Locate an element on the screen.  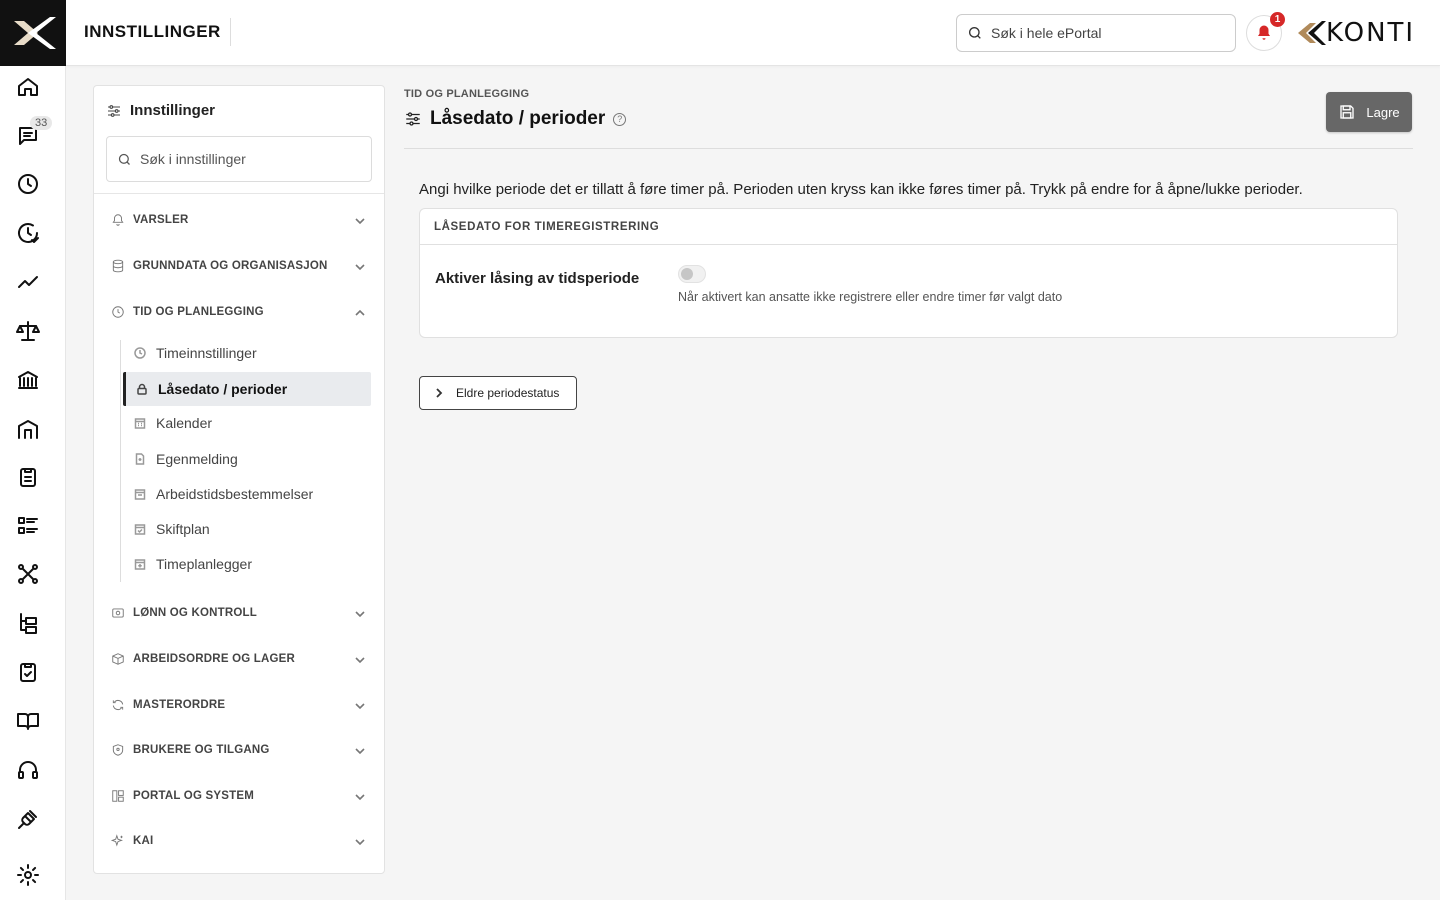
book-icon is located at coordinates (28, 721).